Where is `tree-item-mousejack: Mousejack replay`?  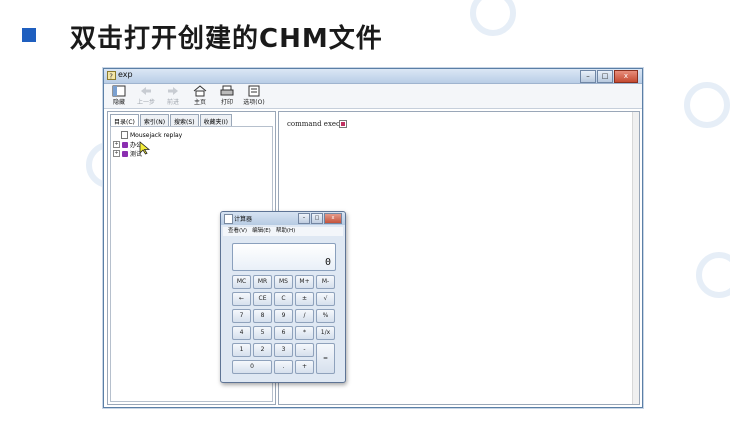
tree-item-mousejack: Mousejack replay is located at coordinates (151, 135).